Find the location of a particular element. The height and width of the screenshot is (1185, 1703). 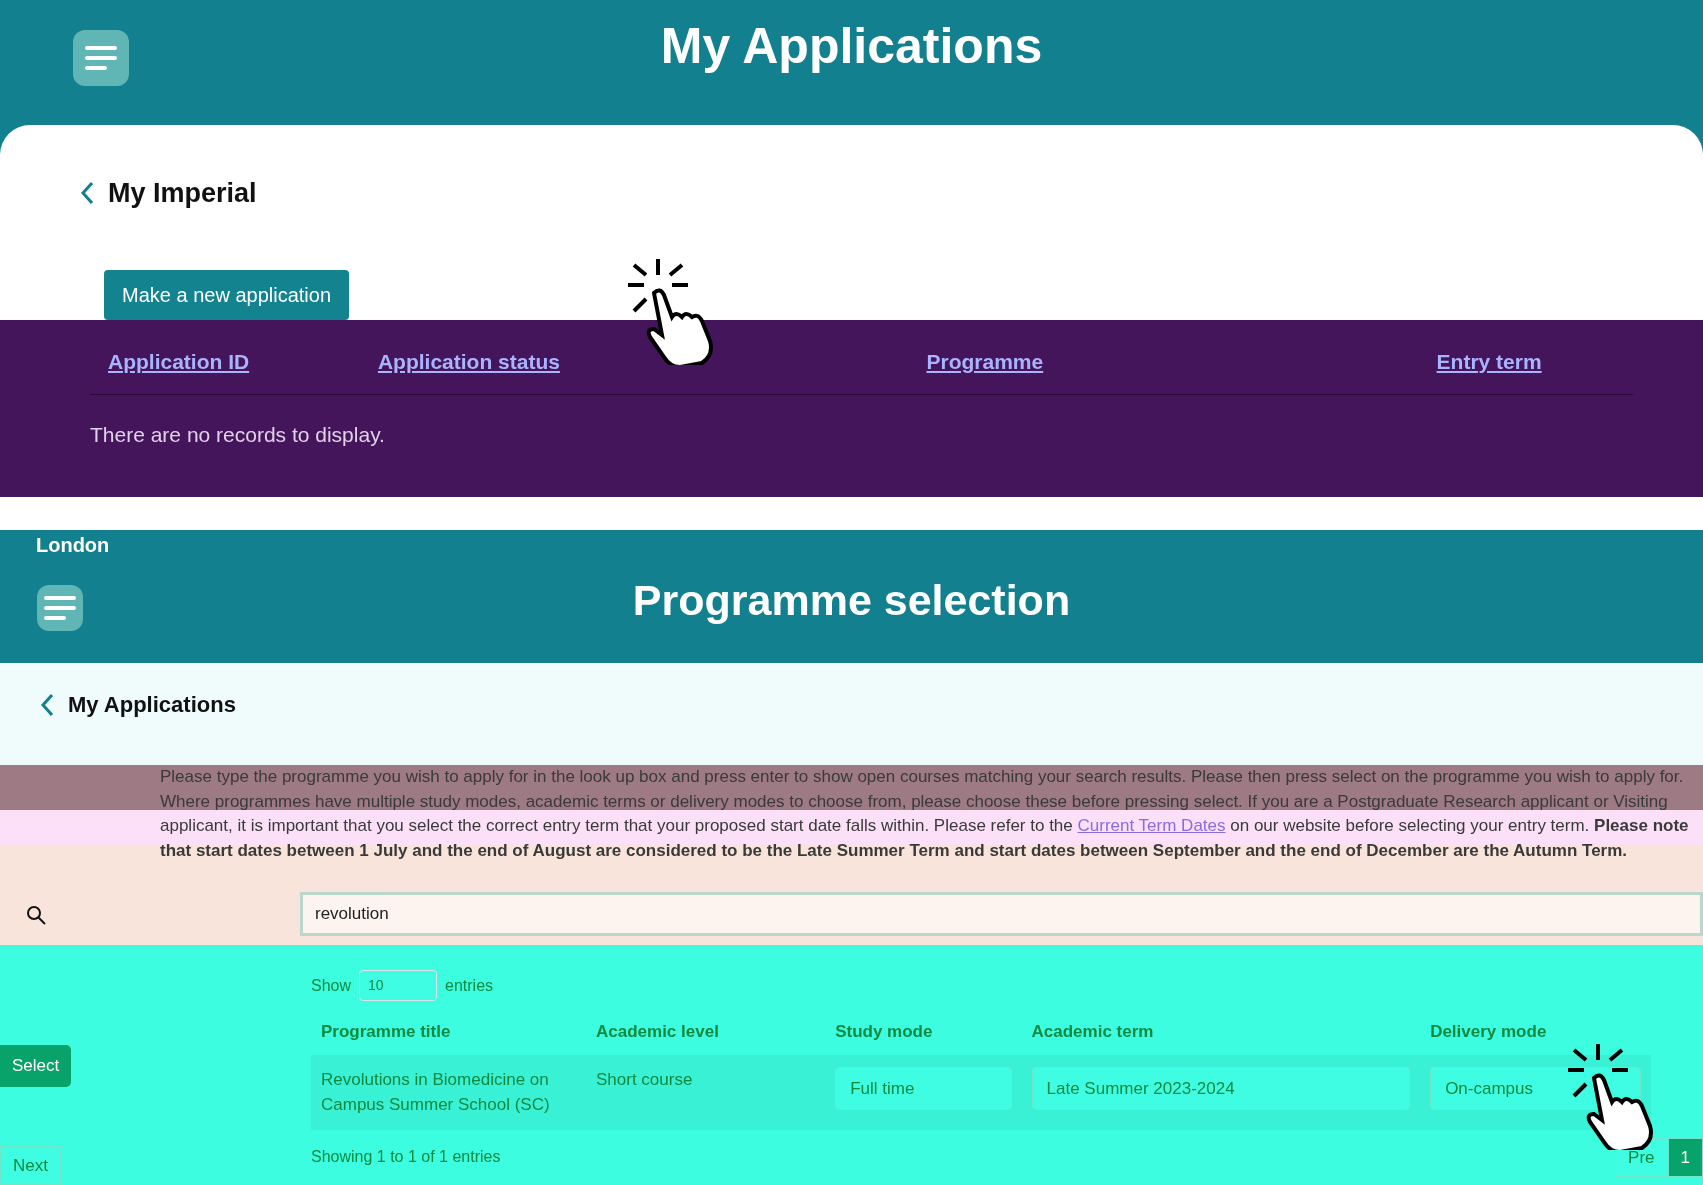

pagination-link: 1 is located at coordinates (1685, 1157).